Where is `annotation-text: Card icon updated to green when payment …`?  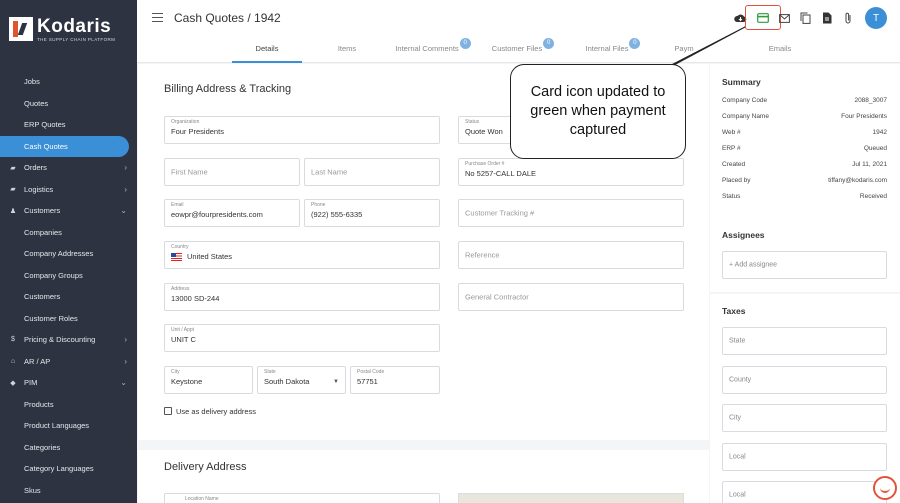 annotation-text: Card icon updated to green when payment … is located at coordinates (598, 111).